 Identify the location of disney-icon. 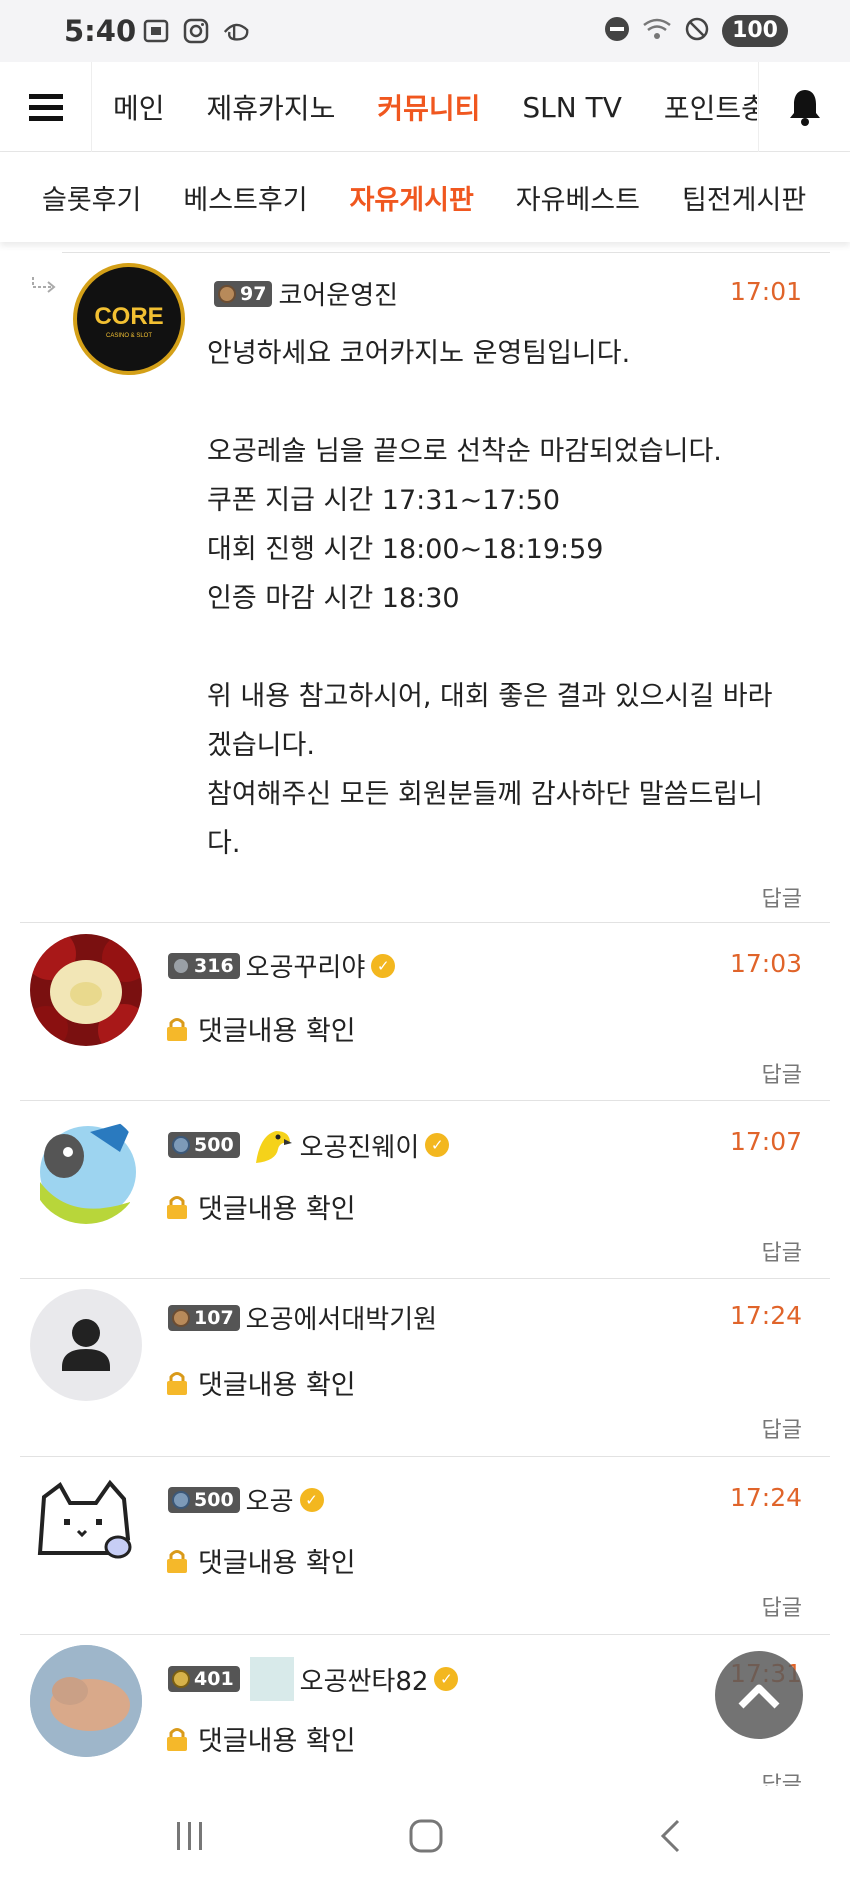
(236, 31).